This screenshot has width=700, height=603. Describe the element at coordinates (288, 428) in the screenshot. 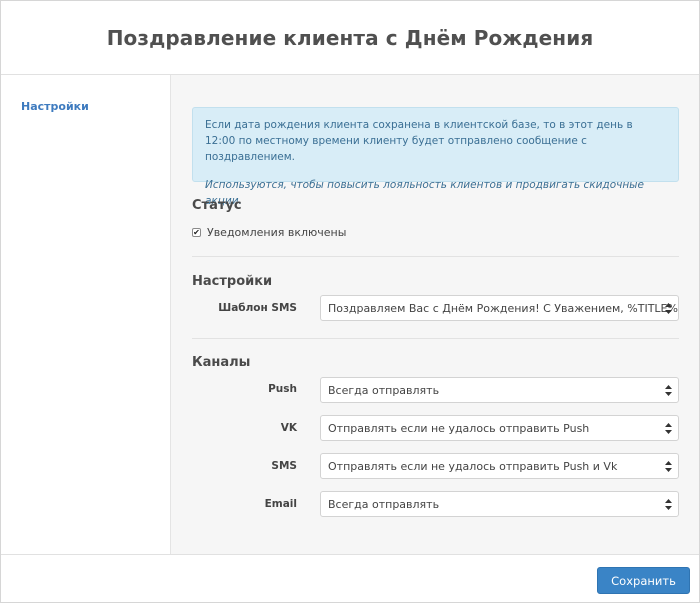

I see `vk-channel-label: VK` at that location.